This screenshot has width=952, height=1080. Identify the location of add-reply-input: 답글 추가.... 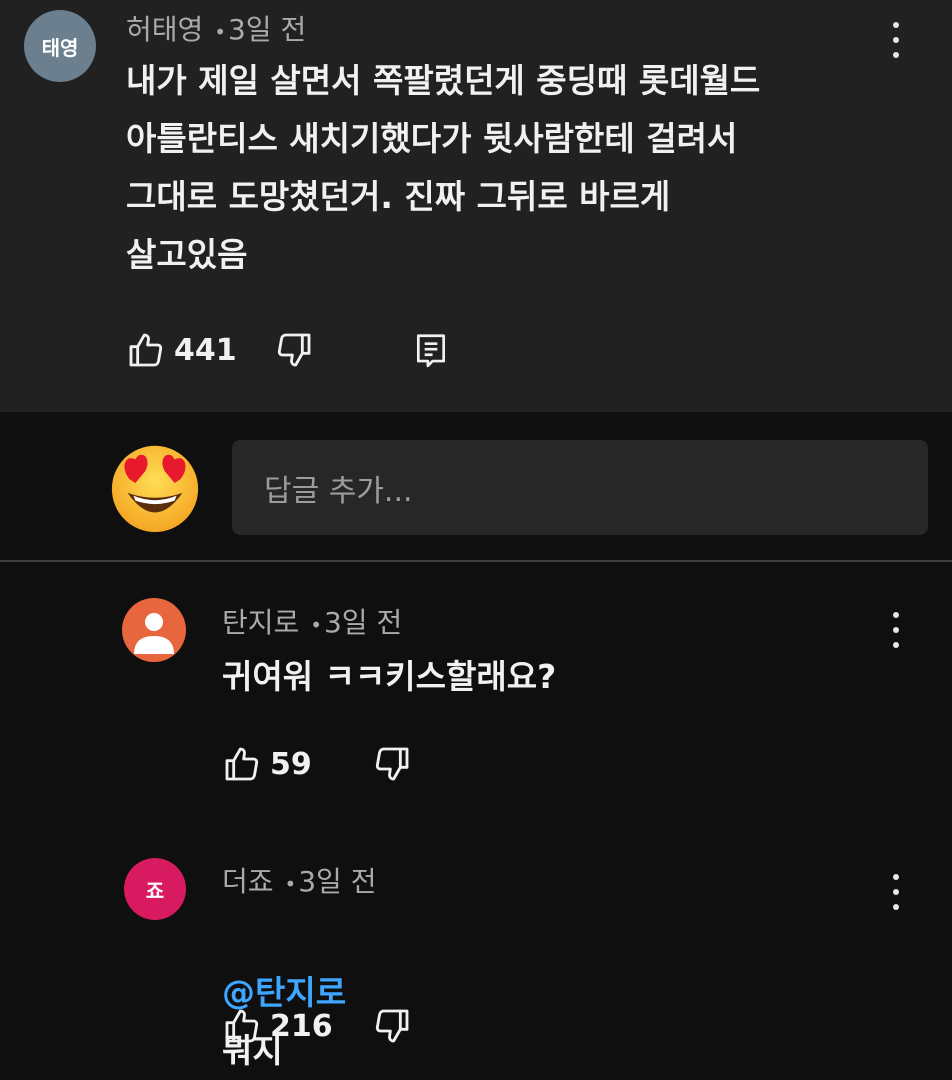
(580, 487).